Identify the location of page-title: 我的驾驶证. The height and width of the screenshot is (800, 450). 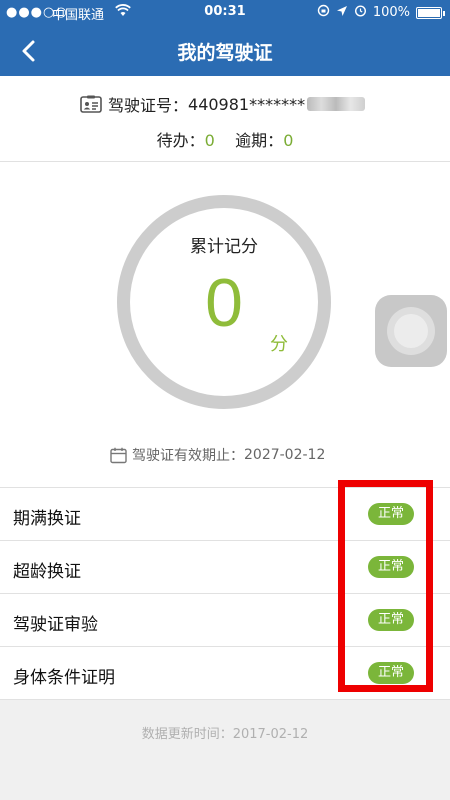
(225, 53).